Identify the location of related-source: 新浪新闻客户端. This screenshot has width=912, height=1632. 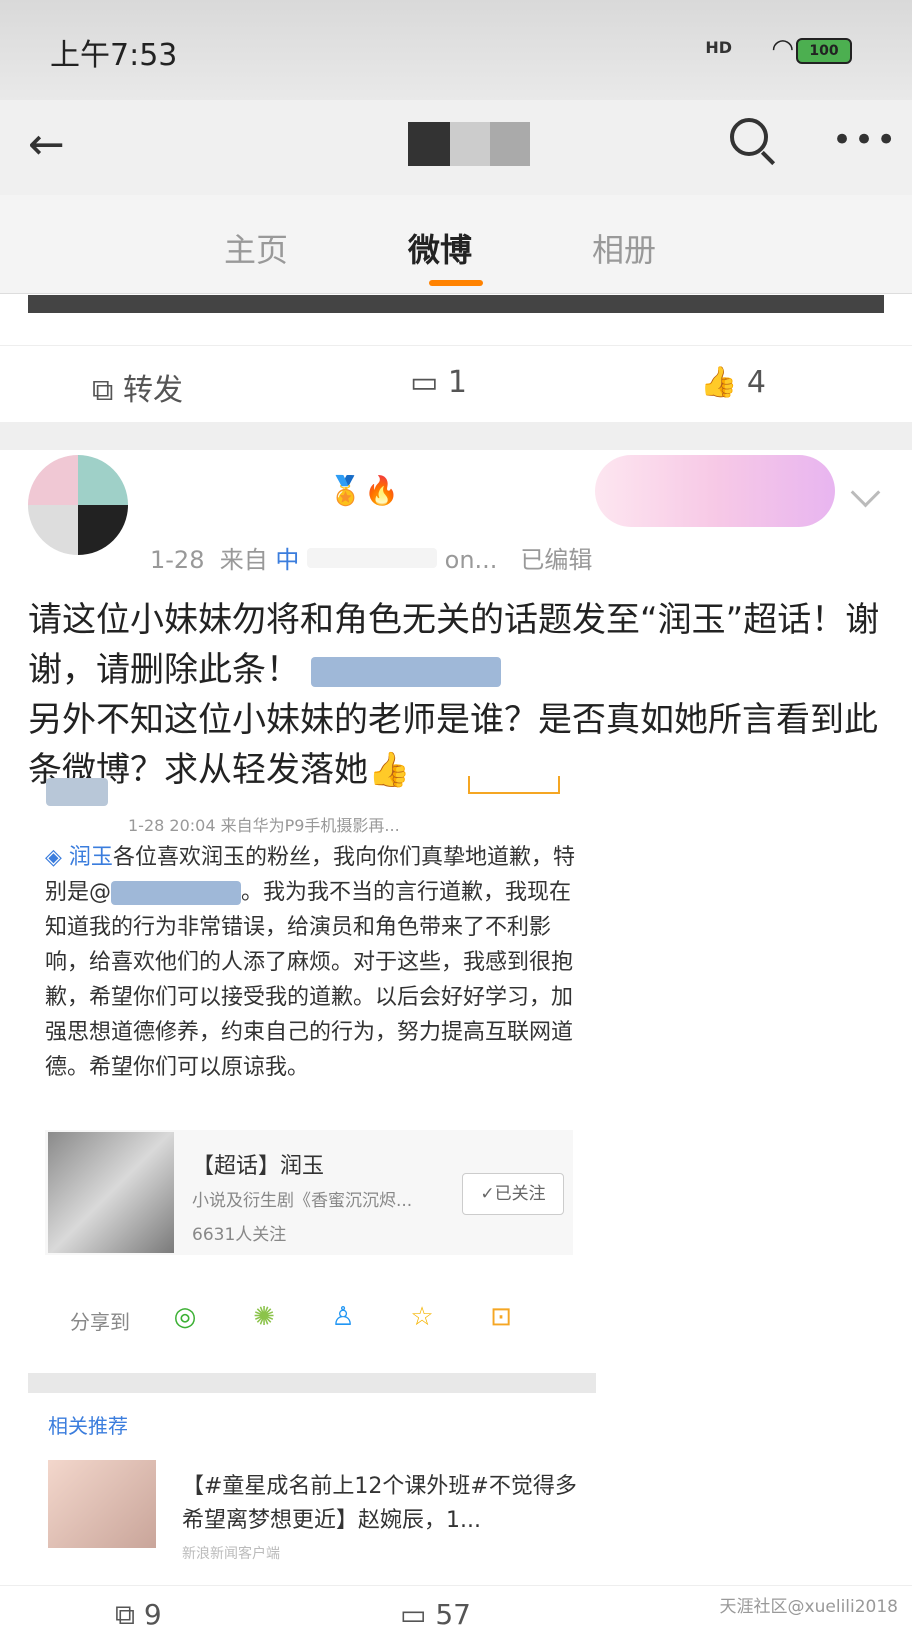
(231, 1554).